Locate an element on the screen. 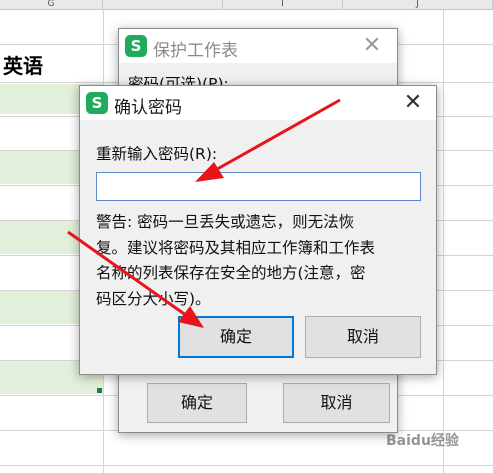 The height and width of the screenshot is (473, 493). arrow-to-input is located at coordinates (268, 140).